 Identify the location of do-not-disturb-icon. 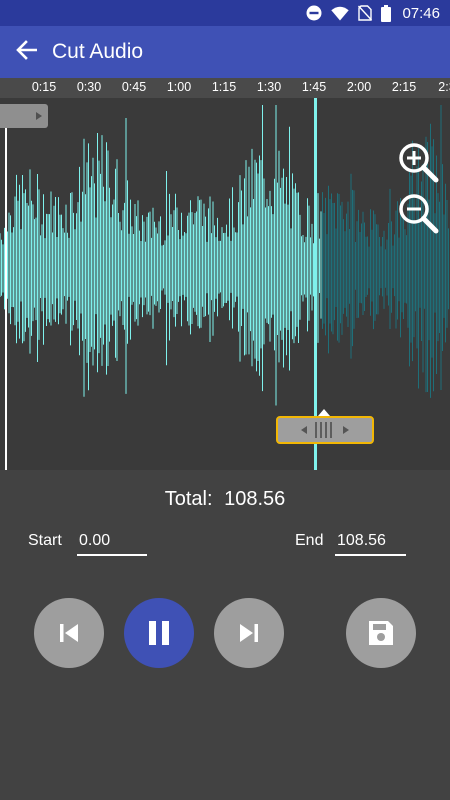
(314, 13).